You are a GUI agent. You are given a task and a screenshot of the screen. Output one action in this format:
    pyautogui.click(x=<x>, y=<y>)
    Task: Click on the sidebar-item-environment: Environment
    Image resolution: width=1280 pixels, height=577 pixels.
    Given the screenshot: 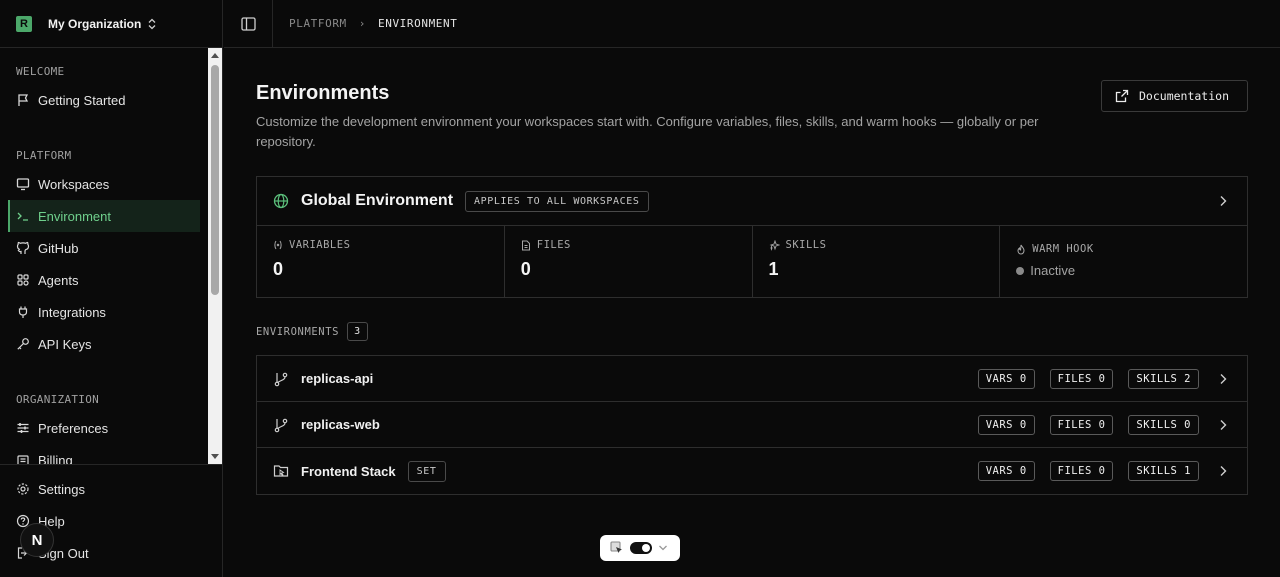 What is the action you would take?
    pyautogui.click(x=104, y=216)
    